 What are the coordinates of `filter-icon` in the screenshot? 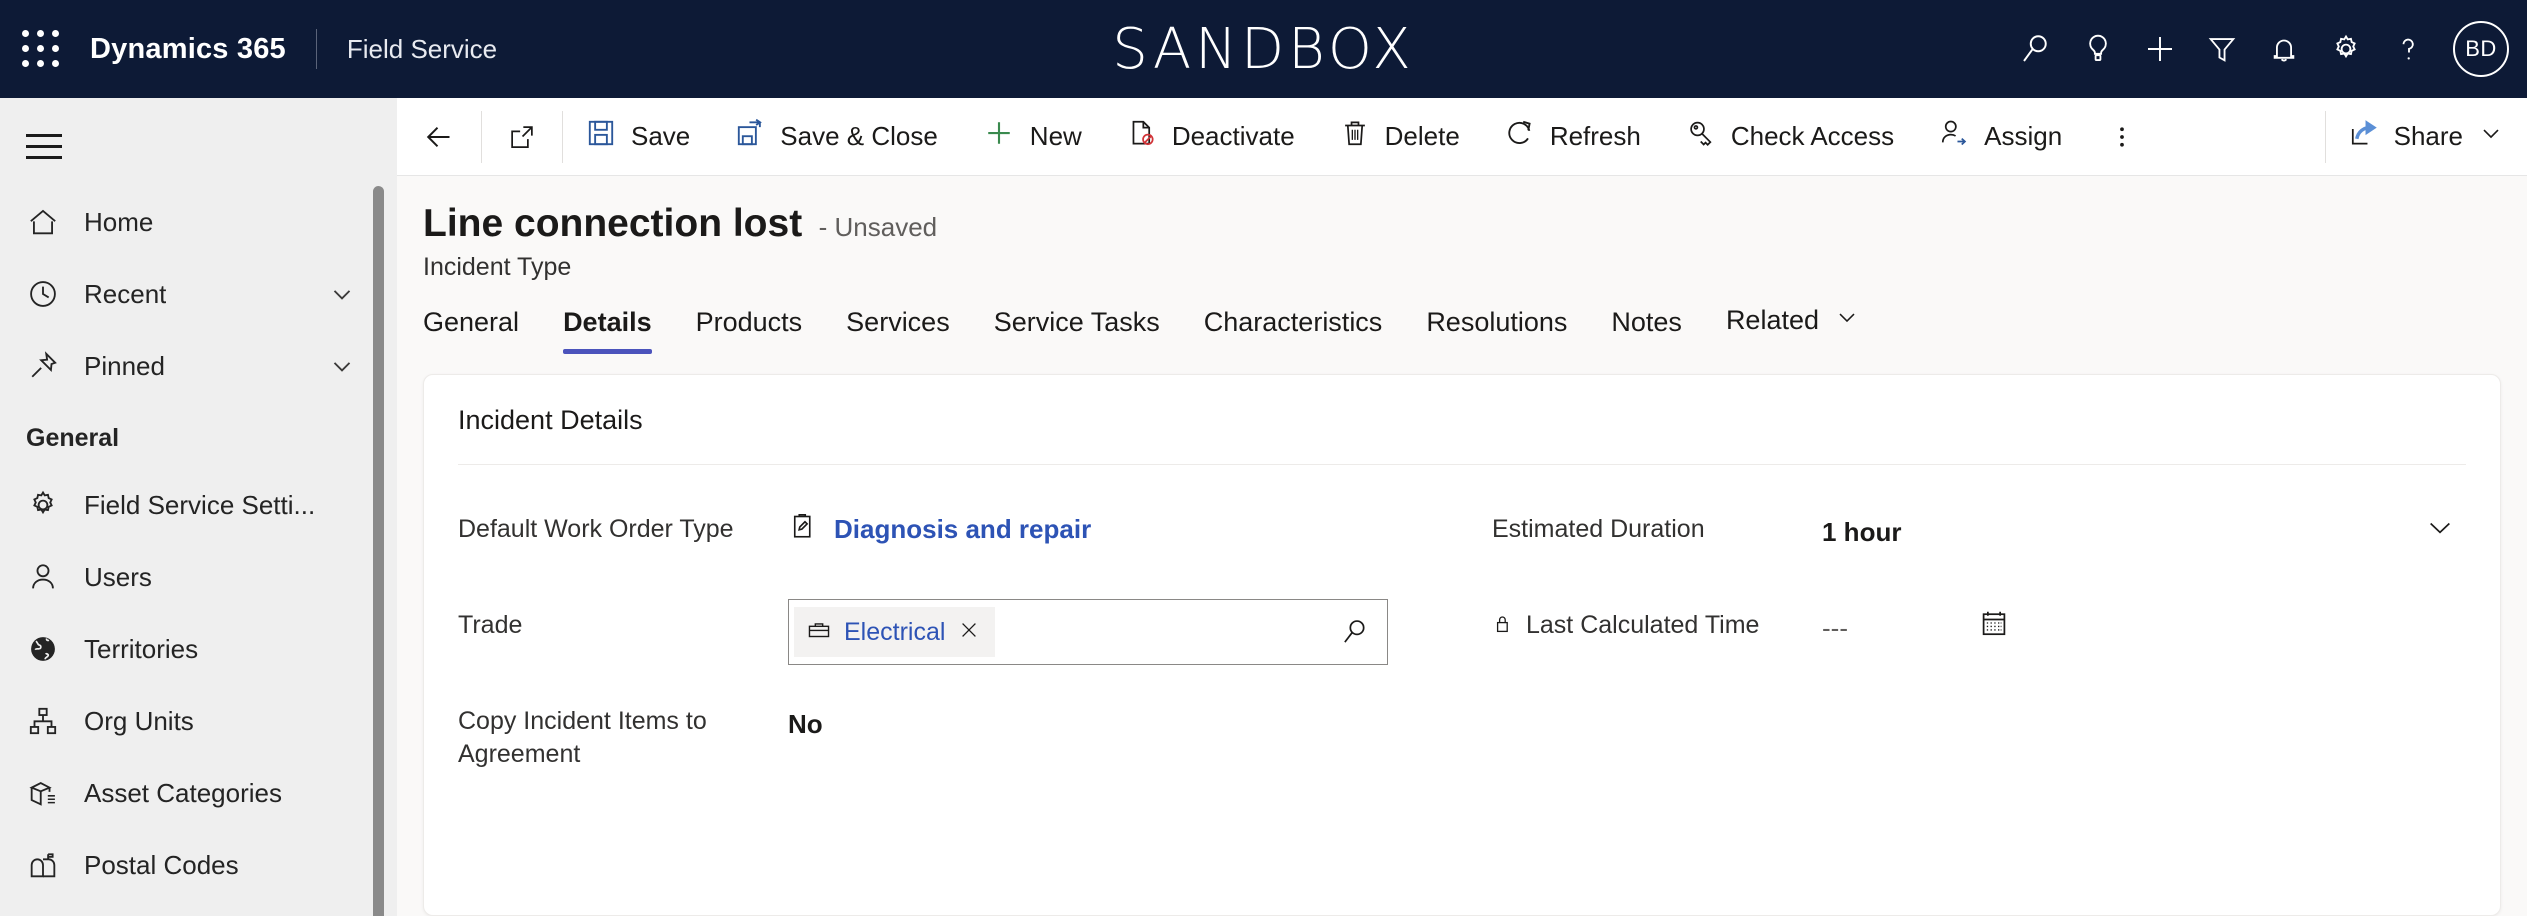 It's located at (2222, 49).